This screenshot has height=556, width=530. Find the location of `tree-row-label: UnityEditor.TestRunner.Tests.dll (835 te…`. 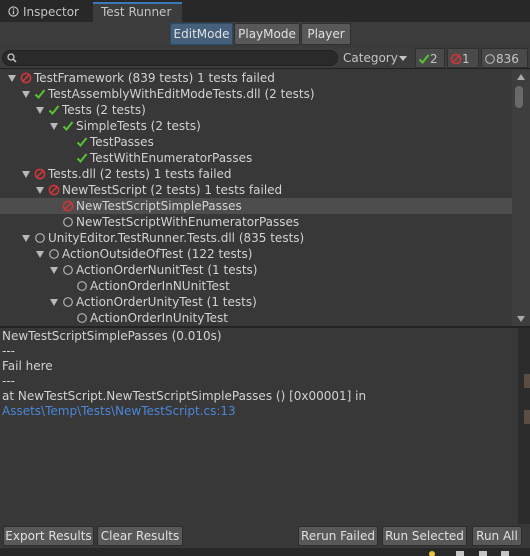

tree-row-label: UnityEditor.TestRunner.Tests.dll (835 te… is located at coordinates (176, 238).